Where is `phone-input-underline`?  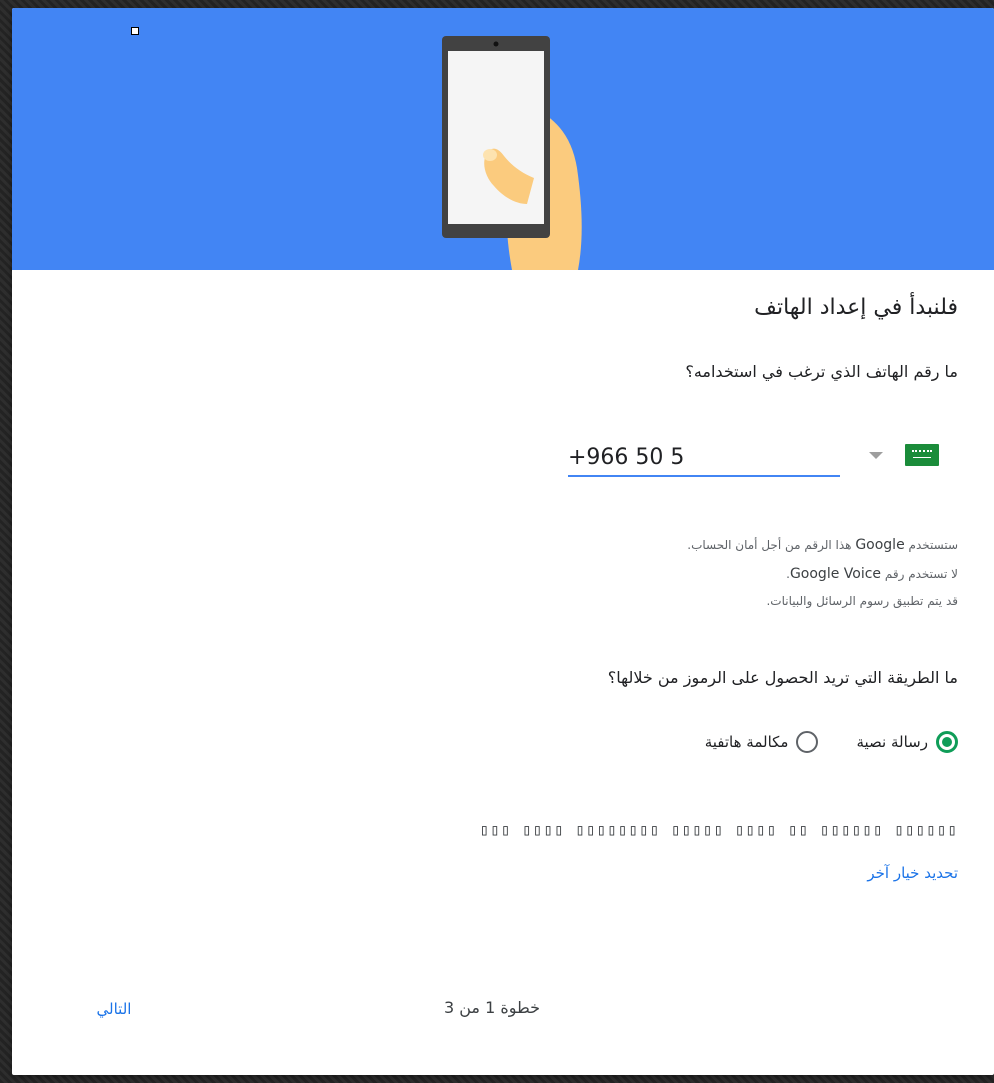
phone-input-underline is located at coordinates (704, 476).